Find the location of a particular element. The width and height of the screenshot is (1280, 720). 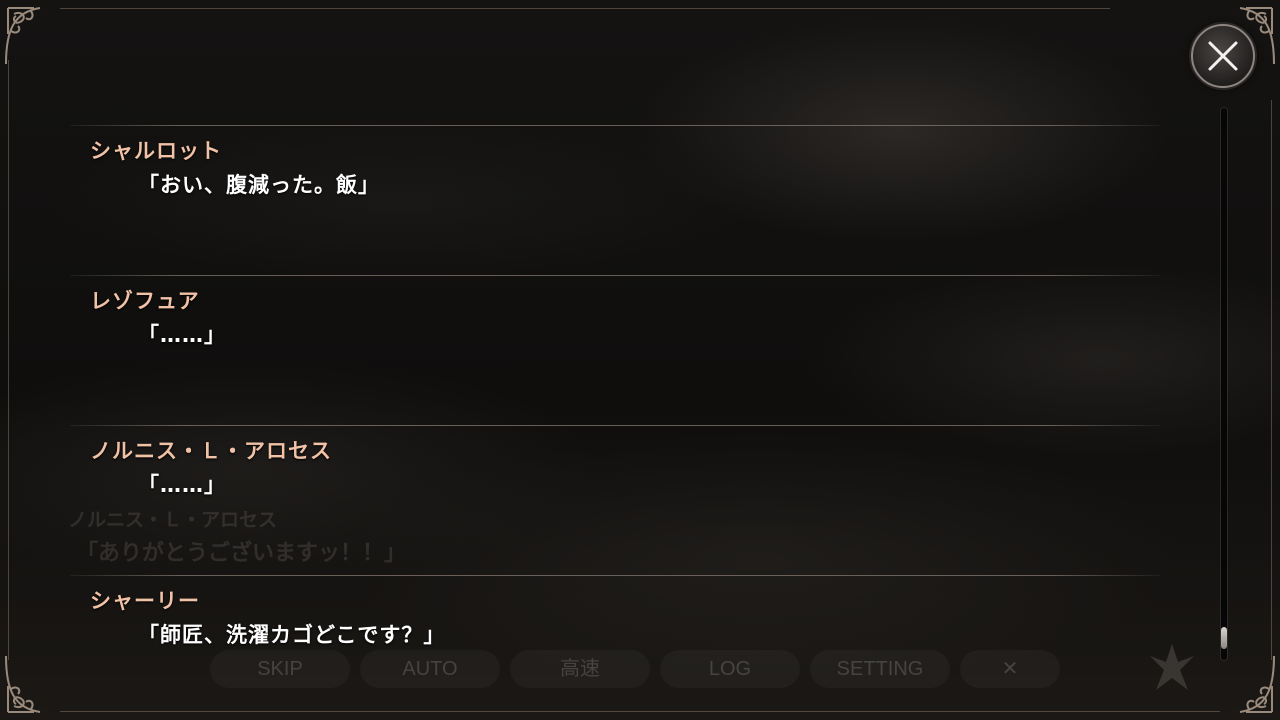

scrollbar-thumb is located at coordinates (1224, 638).